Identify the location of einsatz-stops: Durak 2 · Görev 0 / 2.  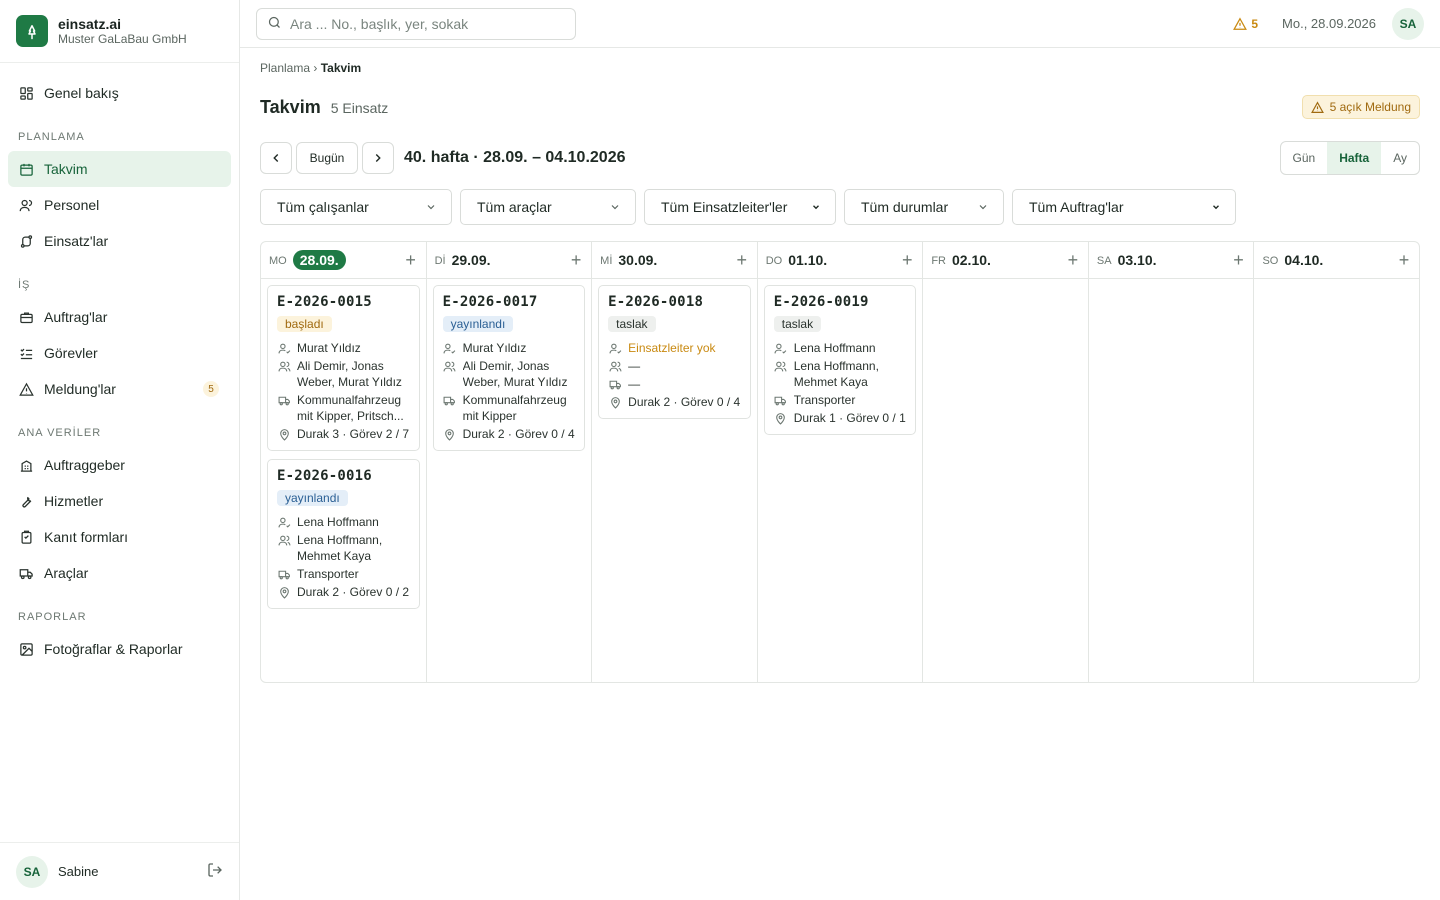
(353, 592).